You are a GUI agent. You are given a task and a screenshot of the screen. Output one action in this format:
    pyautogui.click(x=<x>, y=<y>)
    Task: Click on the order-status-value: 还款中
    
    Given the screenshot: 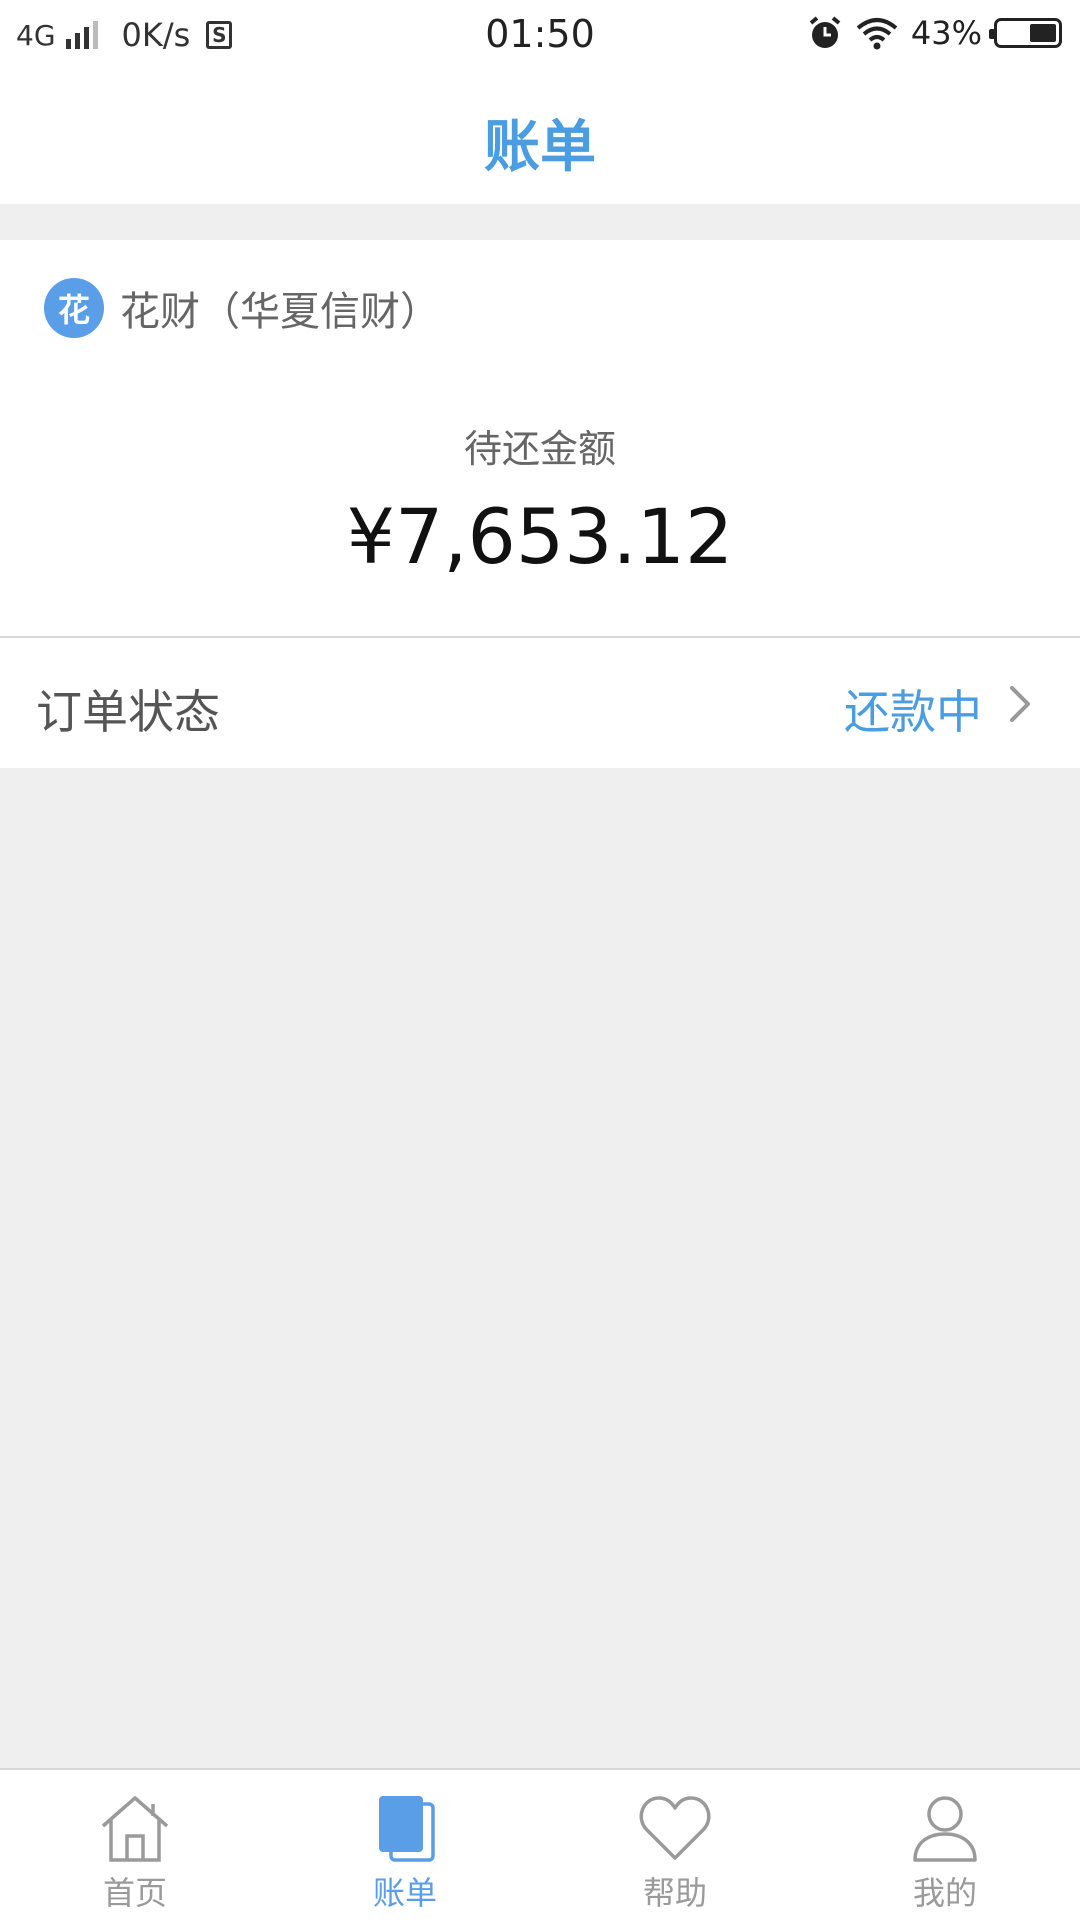 What is the action you would take?
    pyautogui.click(x=913, y=712)
    